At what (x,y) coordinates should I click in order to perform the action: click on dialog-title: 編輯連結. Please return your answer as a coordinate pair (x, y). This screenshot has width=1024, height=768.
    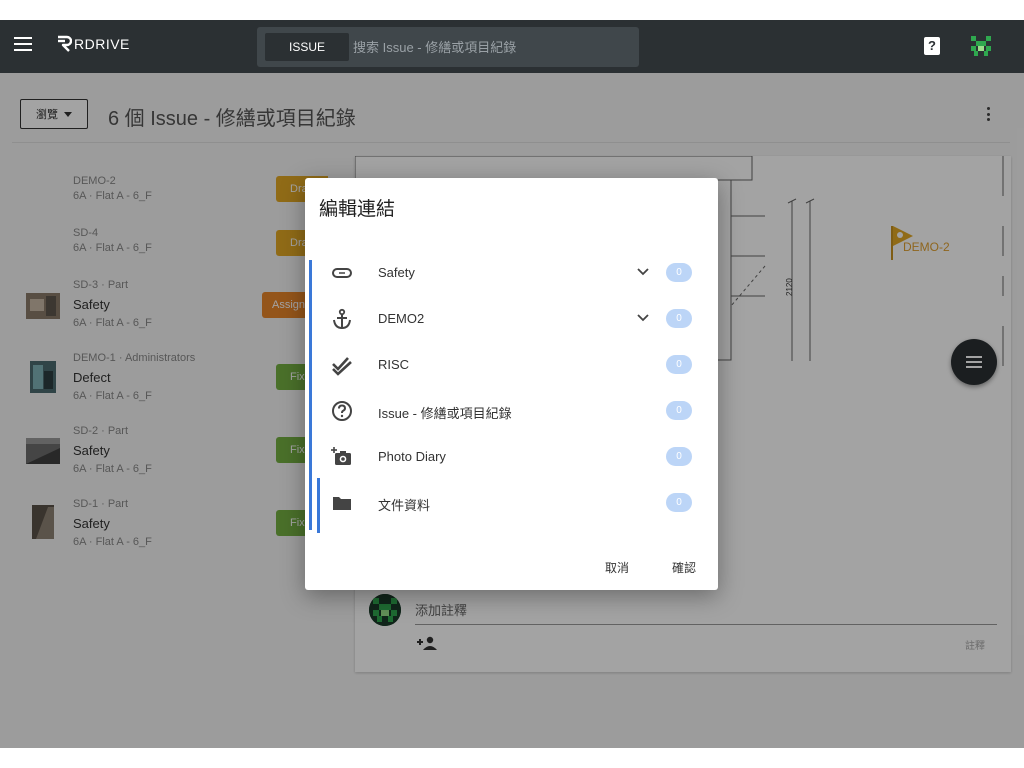
    Looking at the image, I should click on (357, 209).